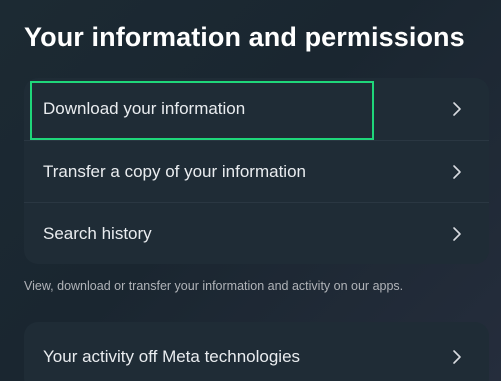 Image resolution: width=501 pixels, height=381 pixels. I want to click on transfer-copy-label: Transfer a copy of your information, so click(174, 171).